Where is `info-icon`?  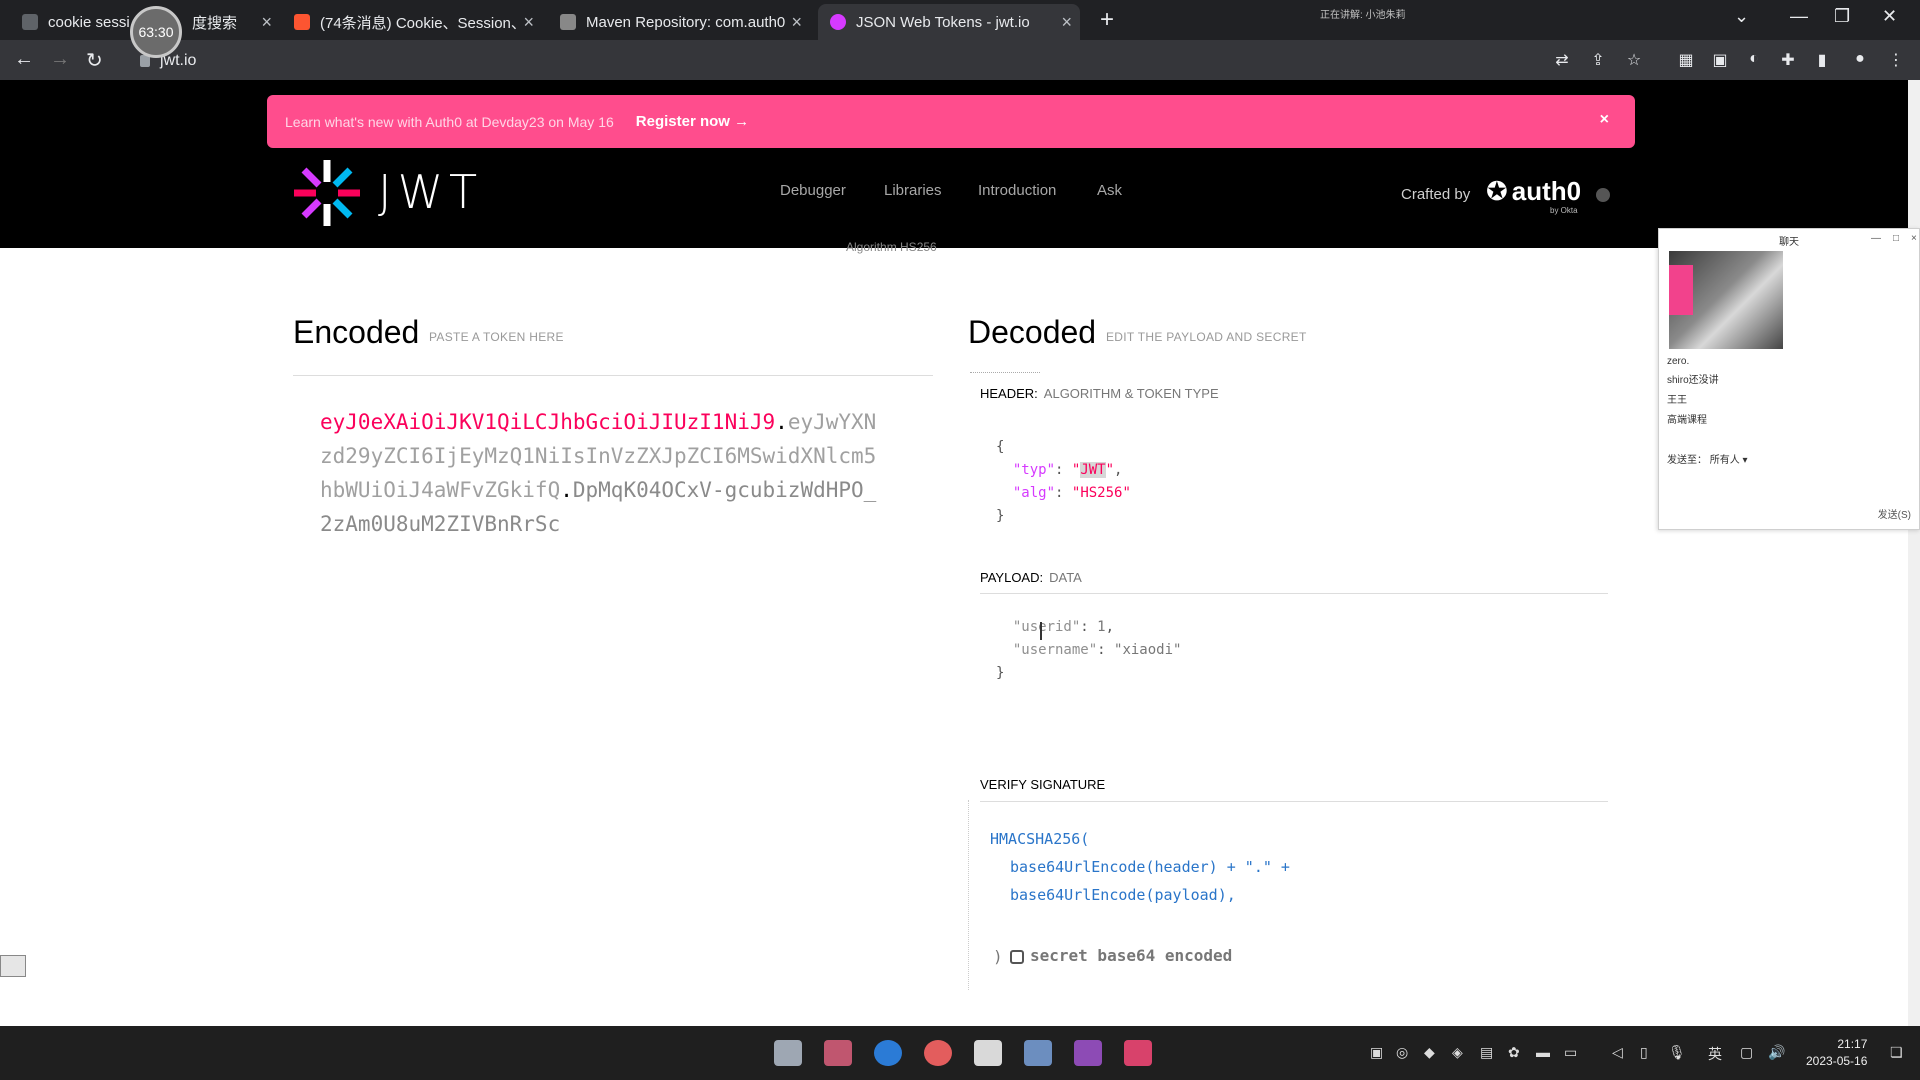
info-icon is located at coordinates (1603, 195).